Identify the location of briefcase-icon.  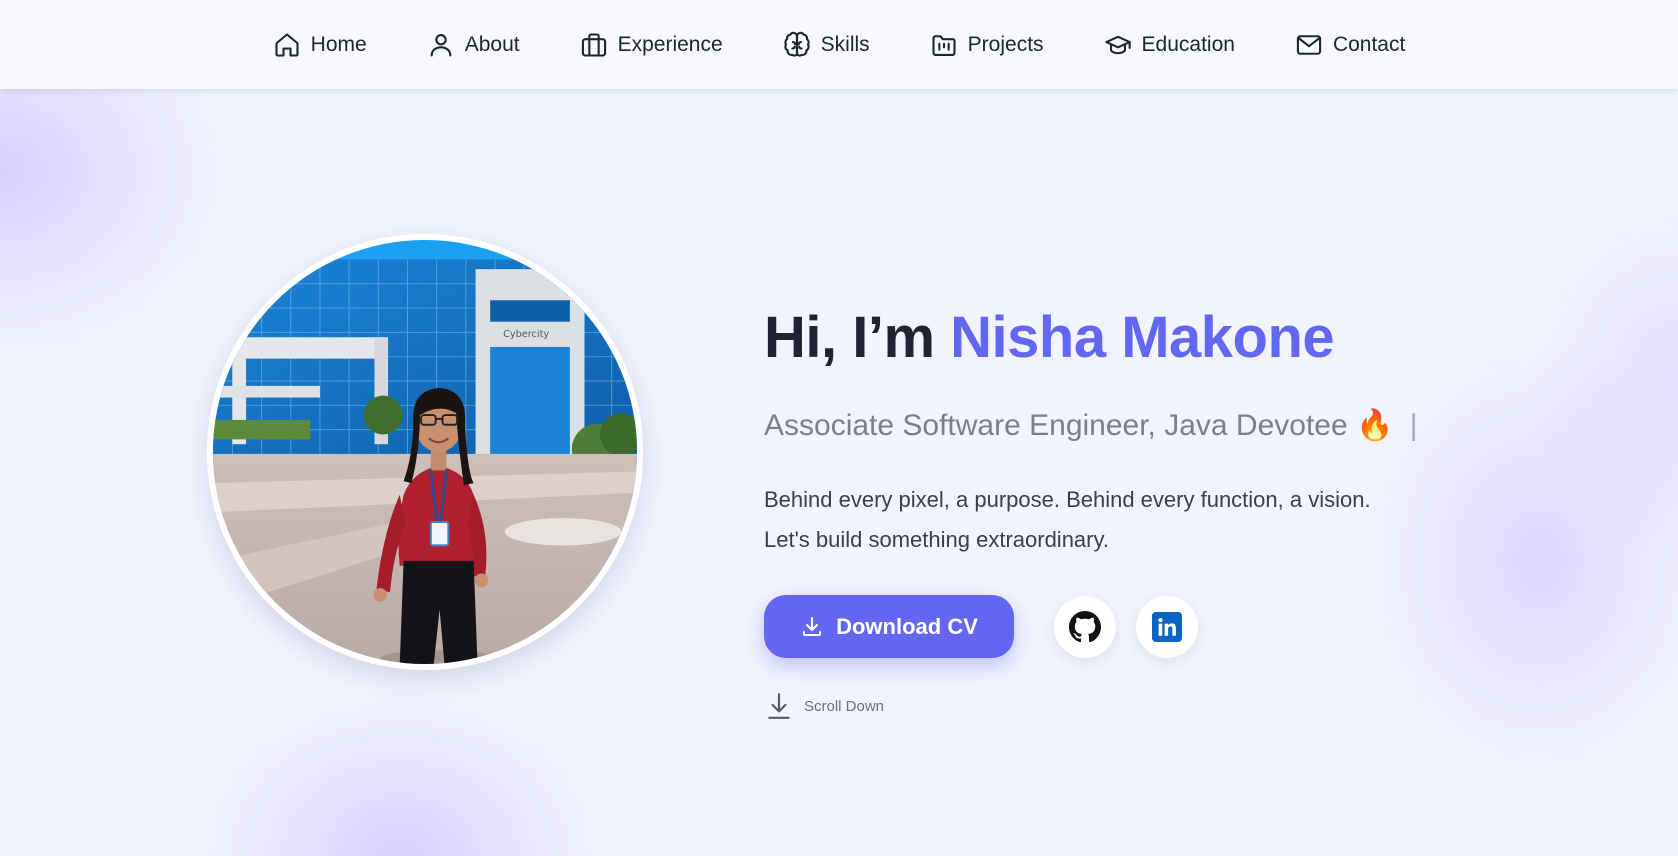
(593, 44).